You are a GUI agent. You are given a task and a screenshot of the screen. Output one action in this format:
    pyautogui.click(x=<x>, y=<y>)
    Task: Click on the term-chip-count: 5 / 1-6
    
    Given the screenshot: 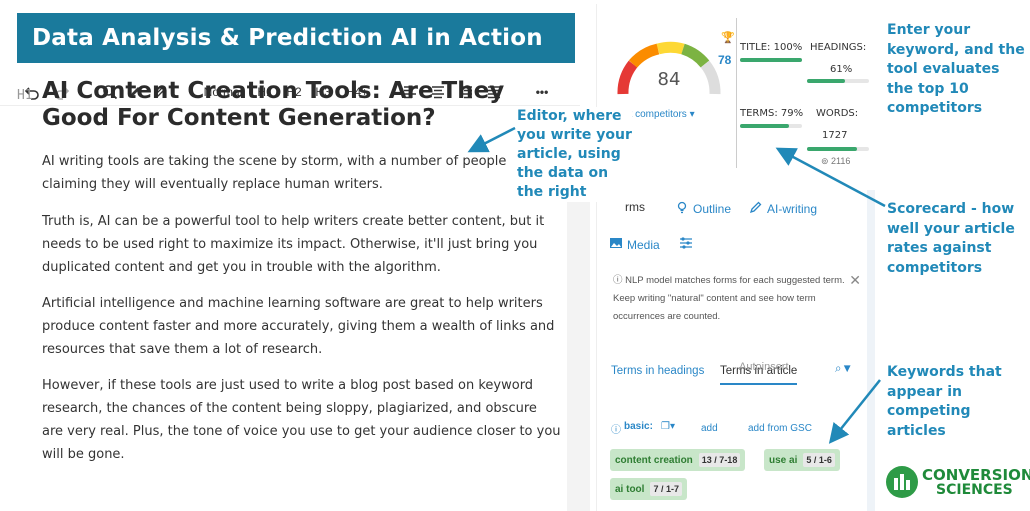 What is the action you would take?
    pyautogui.click(x=819, y=460)
    